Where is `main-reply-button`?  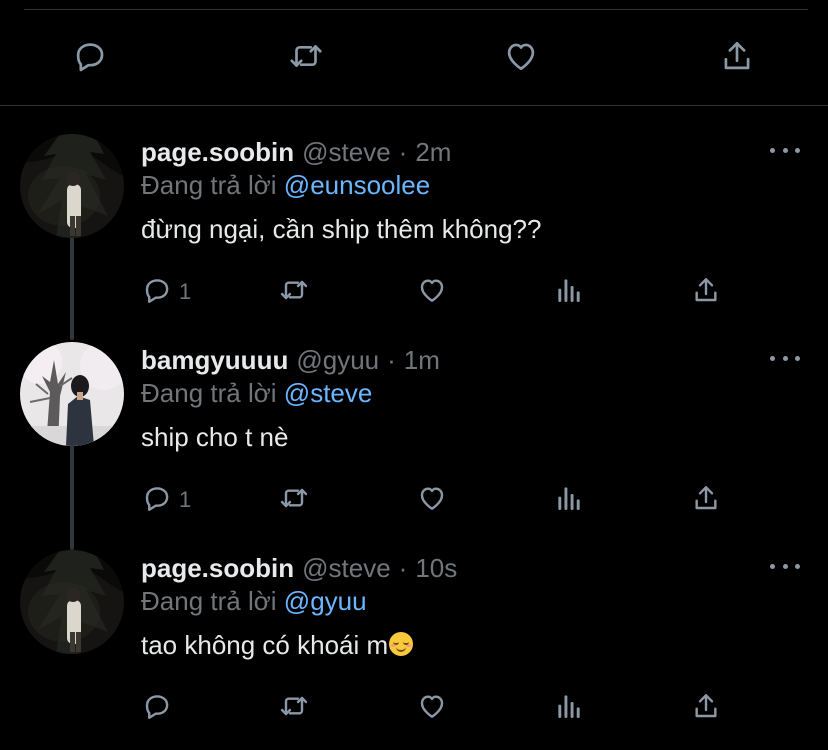 main-reply-button is located at coordinates (90, 58).